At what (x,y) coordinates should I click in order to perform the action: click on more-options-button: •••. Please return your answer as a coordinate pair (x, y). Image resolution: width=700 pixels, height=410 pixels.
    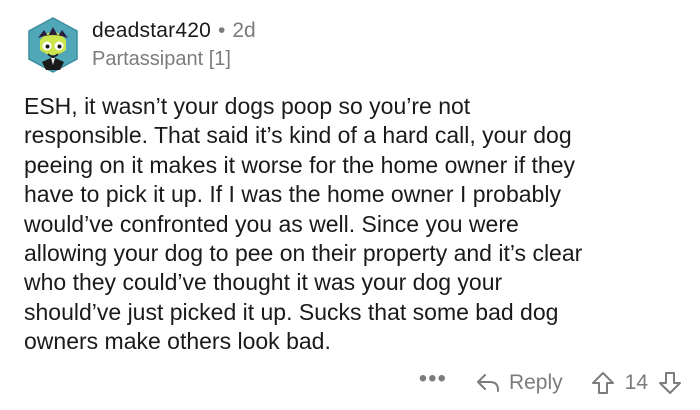
    Looking at the image, I should click on (433, 379).